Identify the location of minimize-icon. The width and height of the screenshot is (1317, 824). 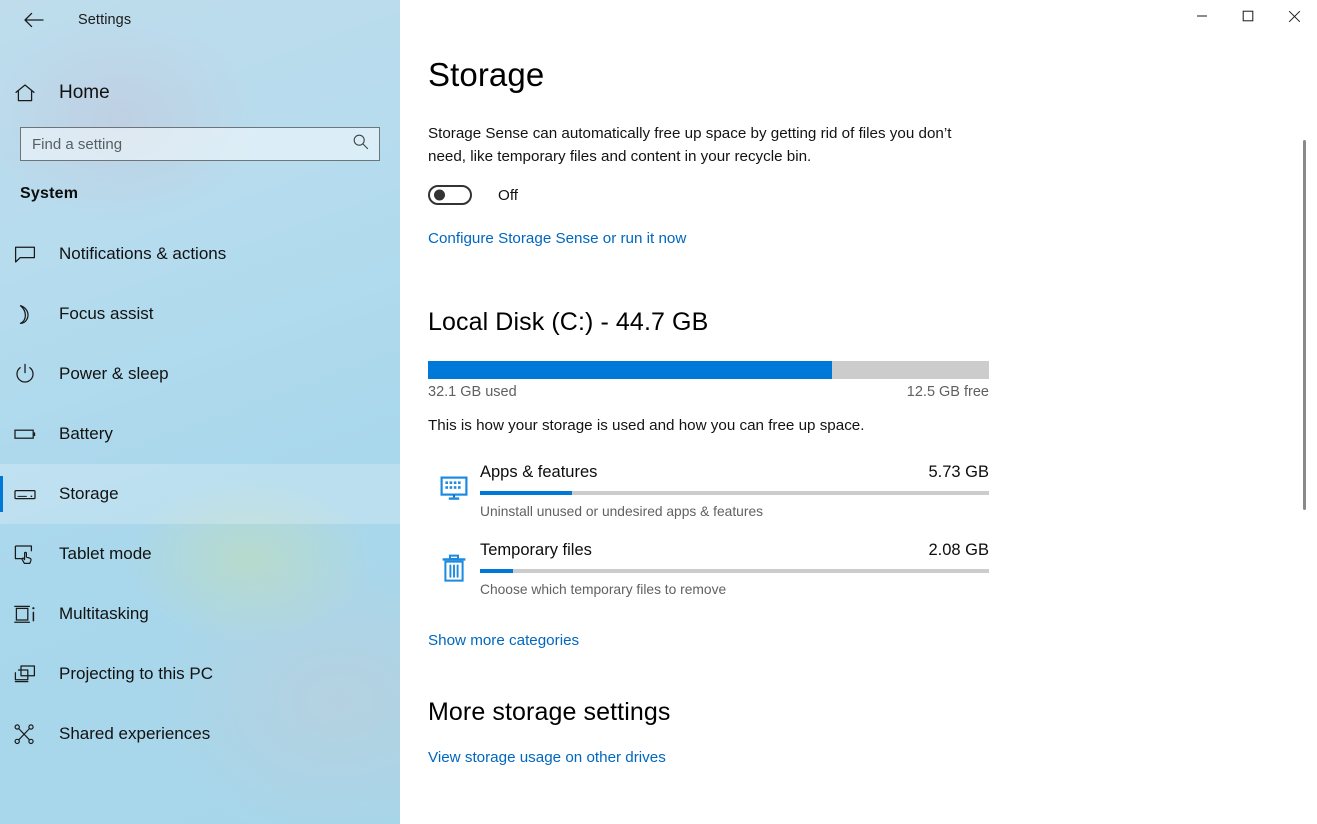
(1202, 16).